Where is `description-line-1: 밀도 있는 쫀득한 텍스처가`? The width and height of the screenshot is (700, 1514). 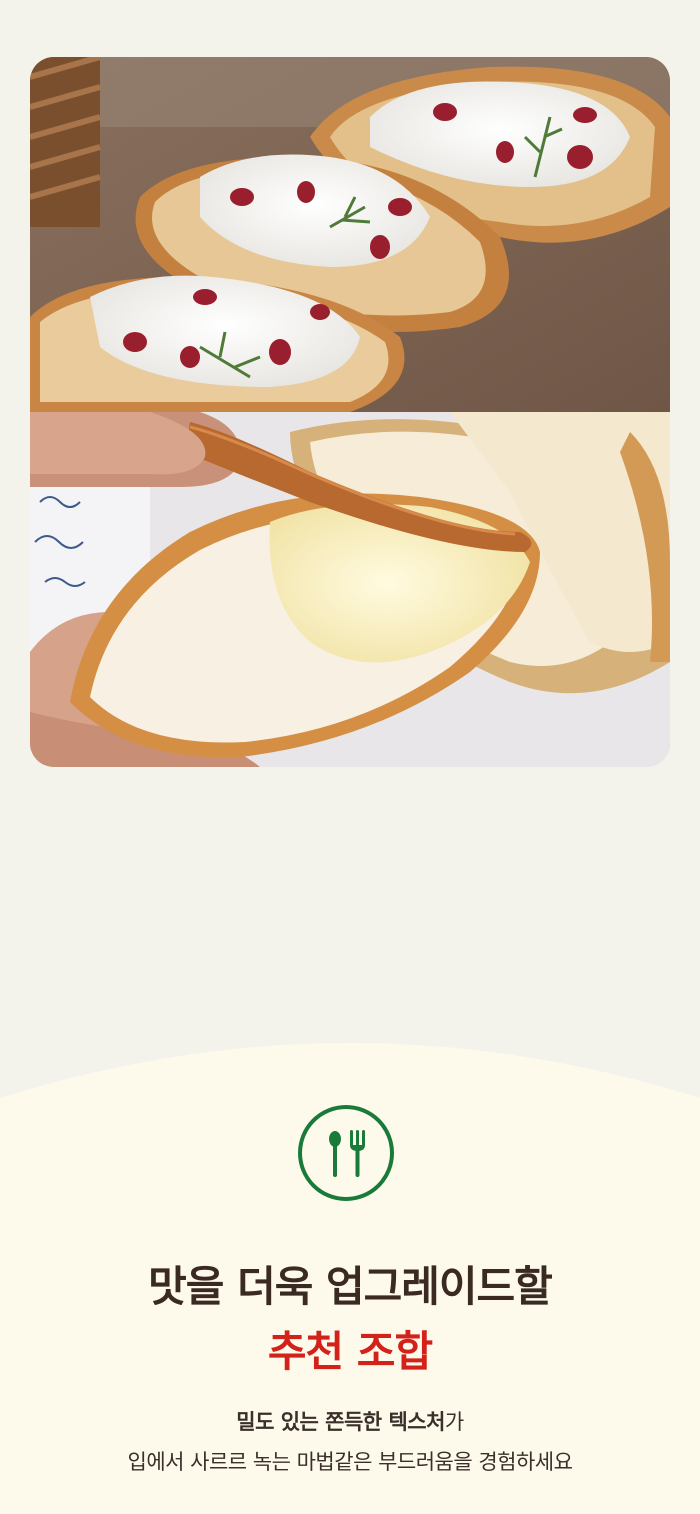
description-line-1: 밀도 있는 쫀득한 텍스처가 is located at coordinates (350, 1421).